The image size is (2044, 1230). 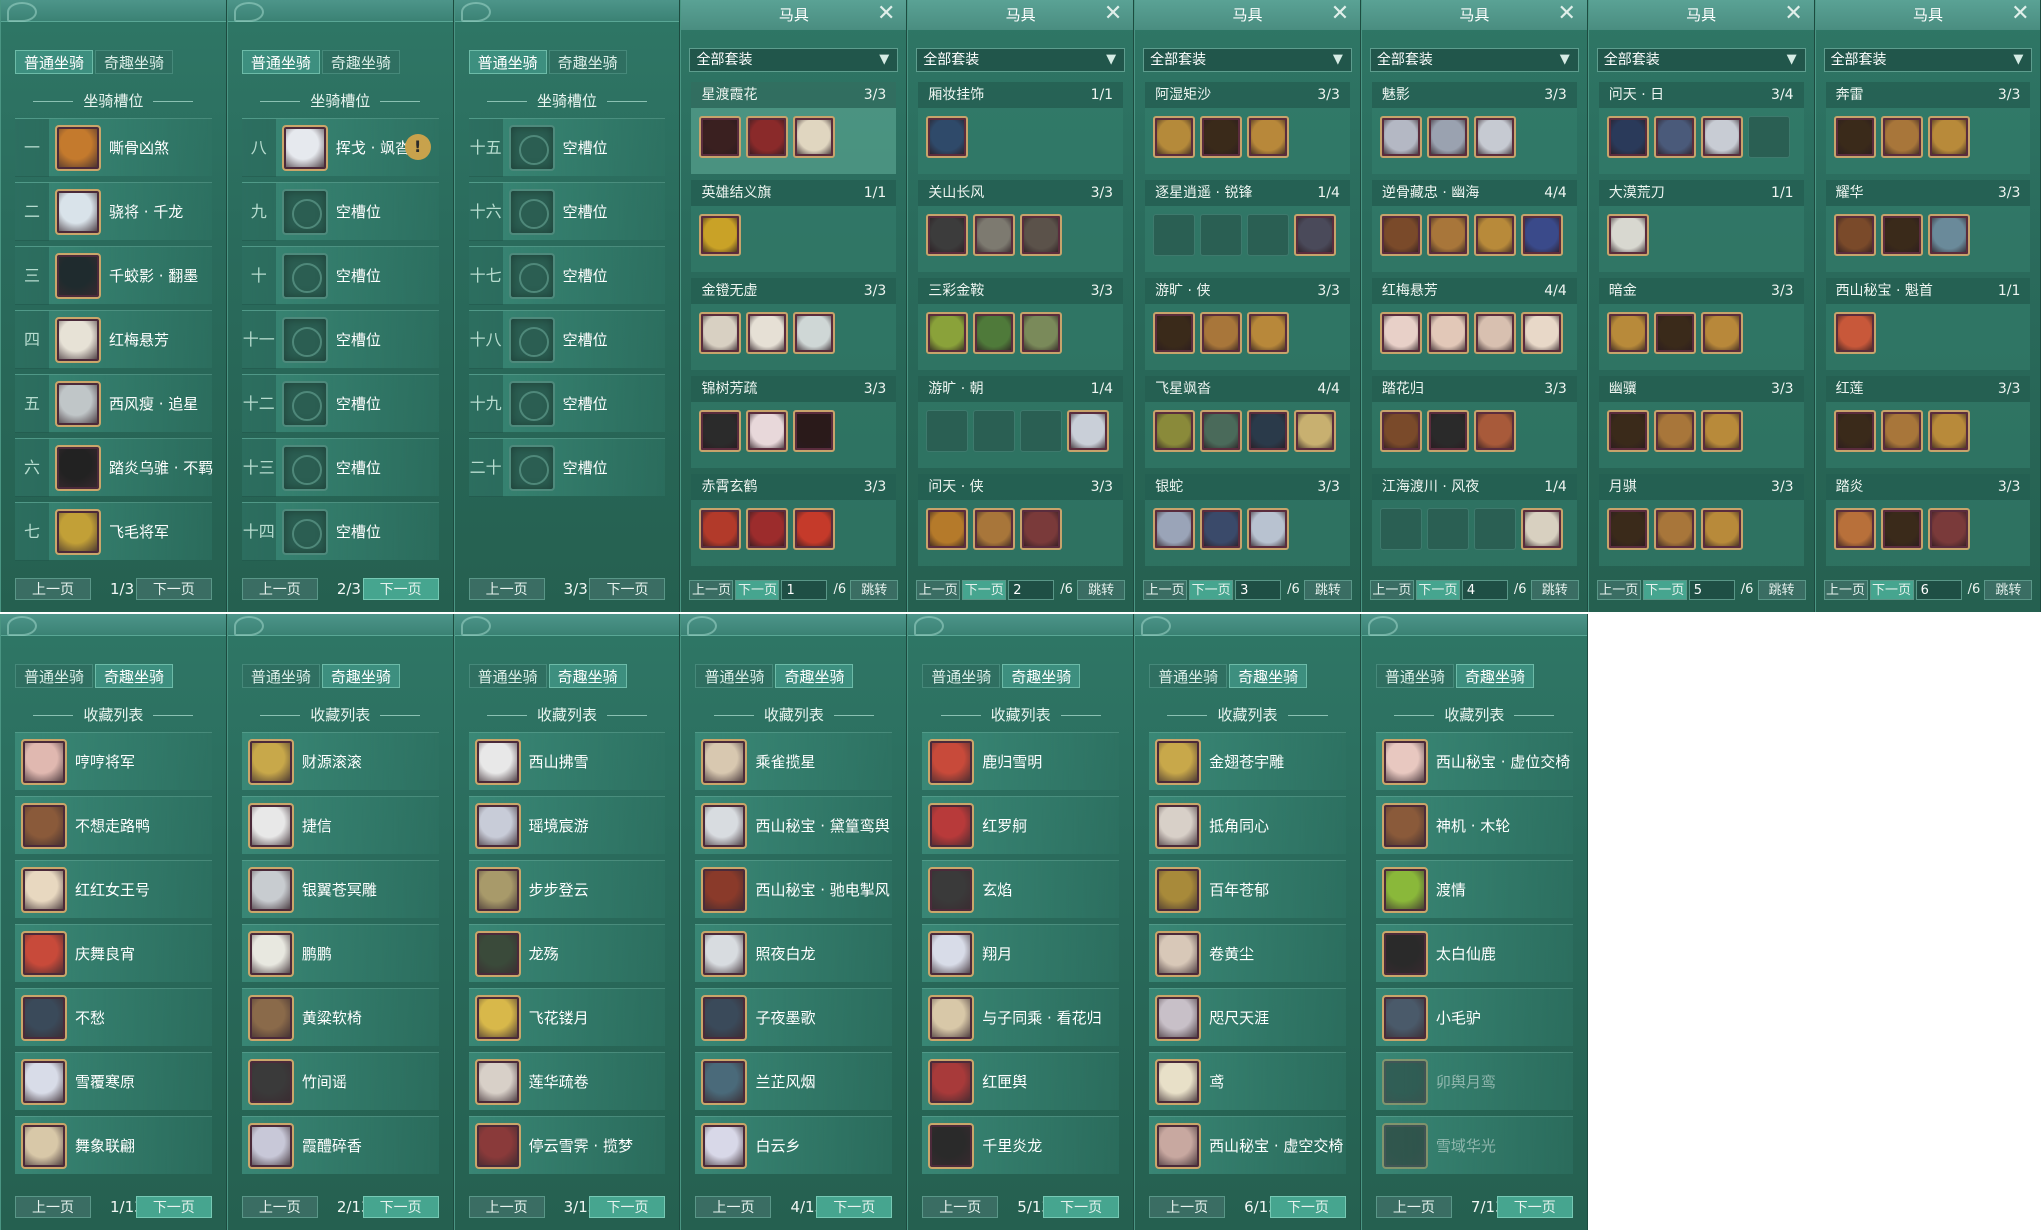 I want to click on gear-set: 英雄结义旗 1/1, so click(x=794, y=226).